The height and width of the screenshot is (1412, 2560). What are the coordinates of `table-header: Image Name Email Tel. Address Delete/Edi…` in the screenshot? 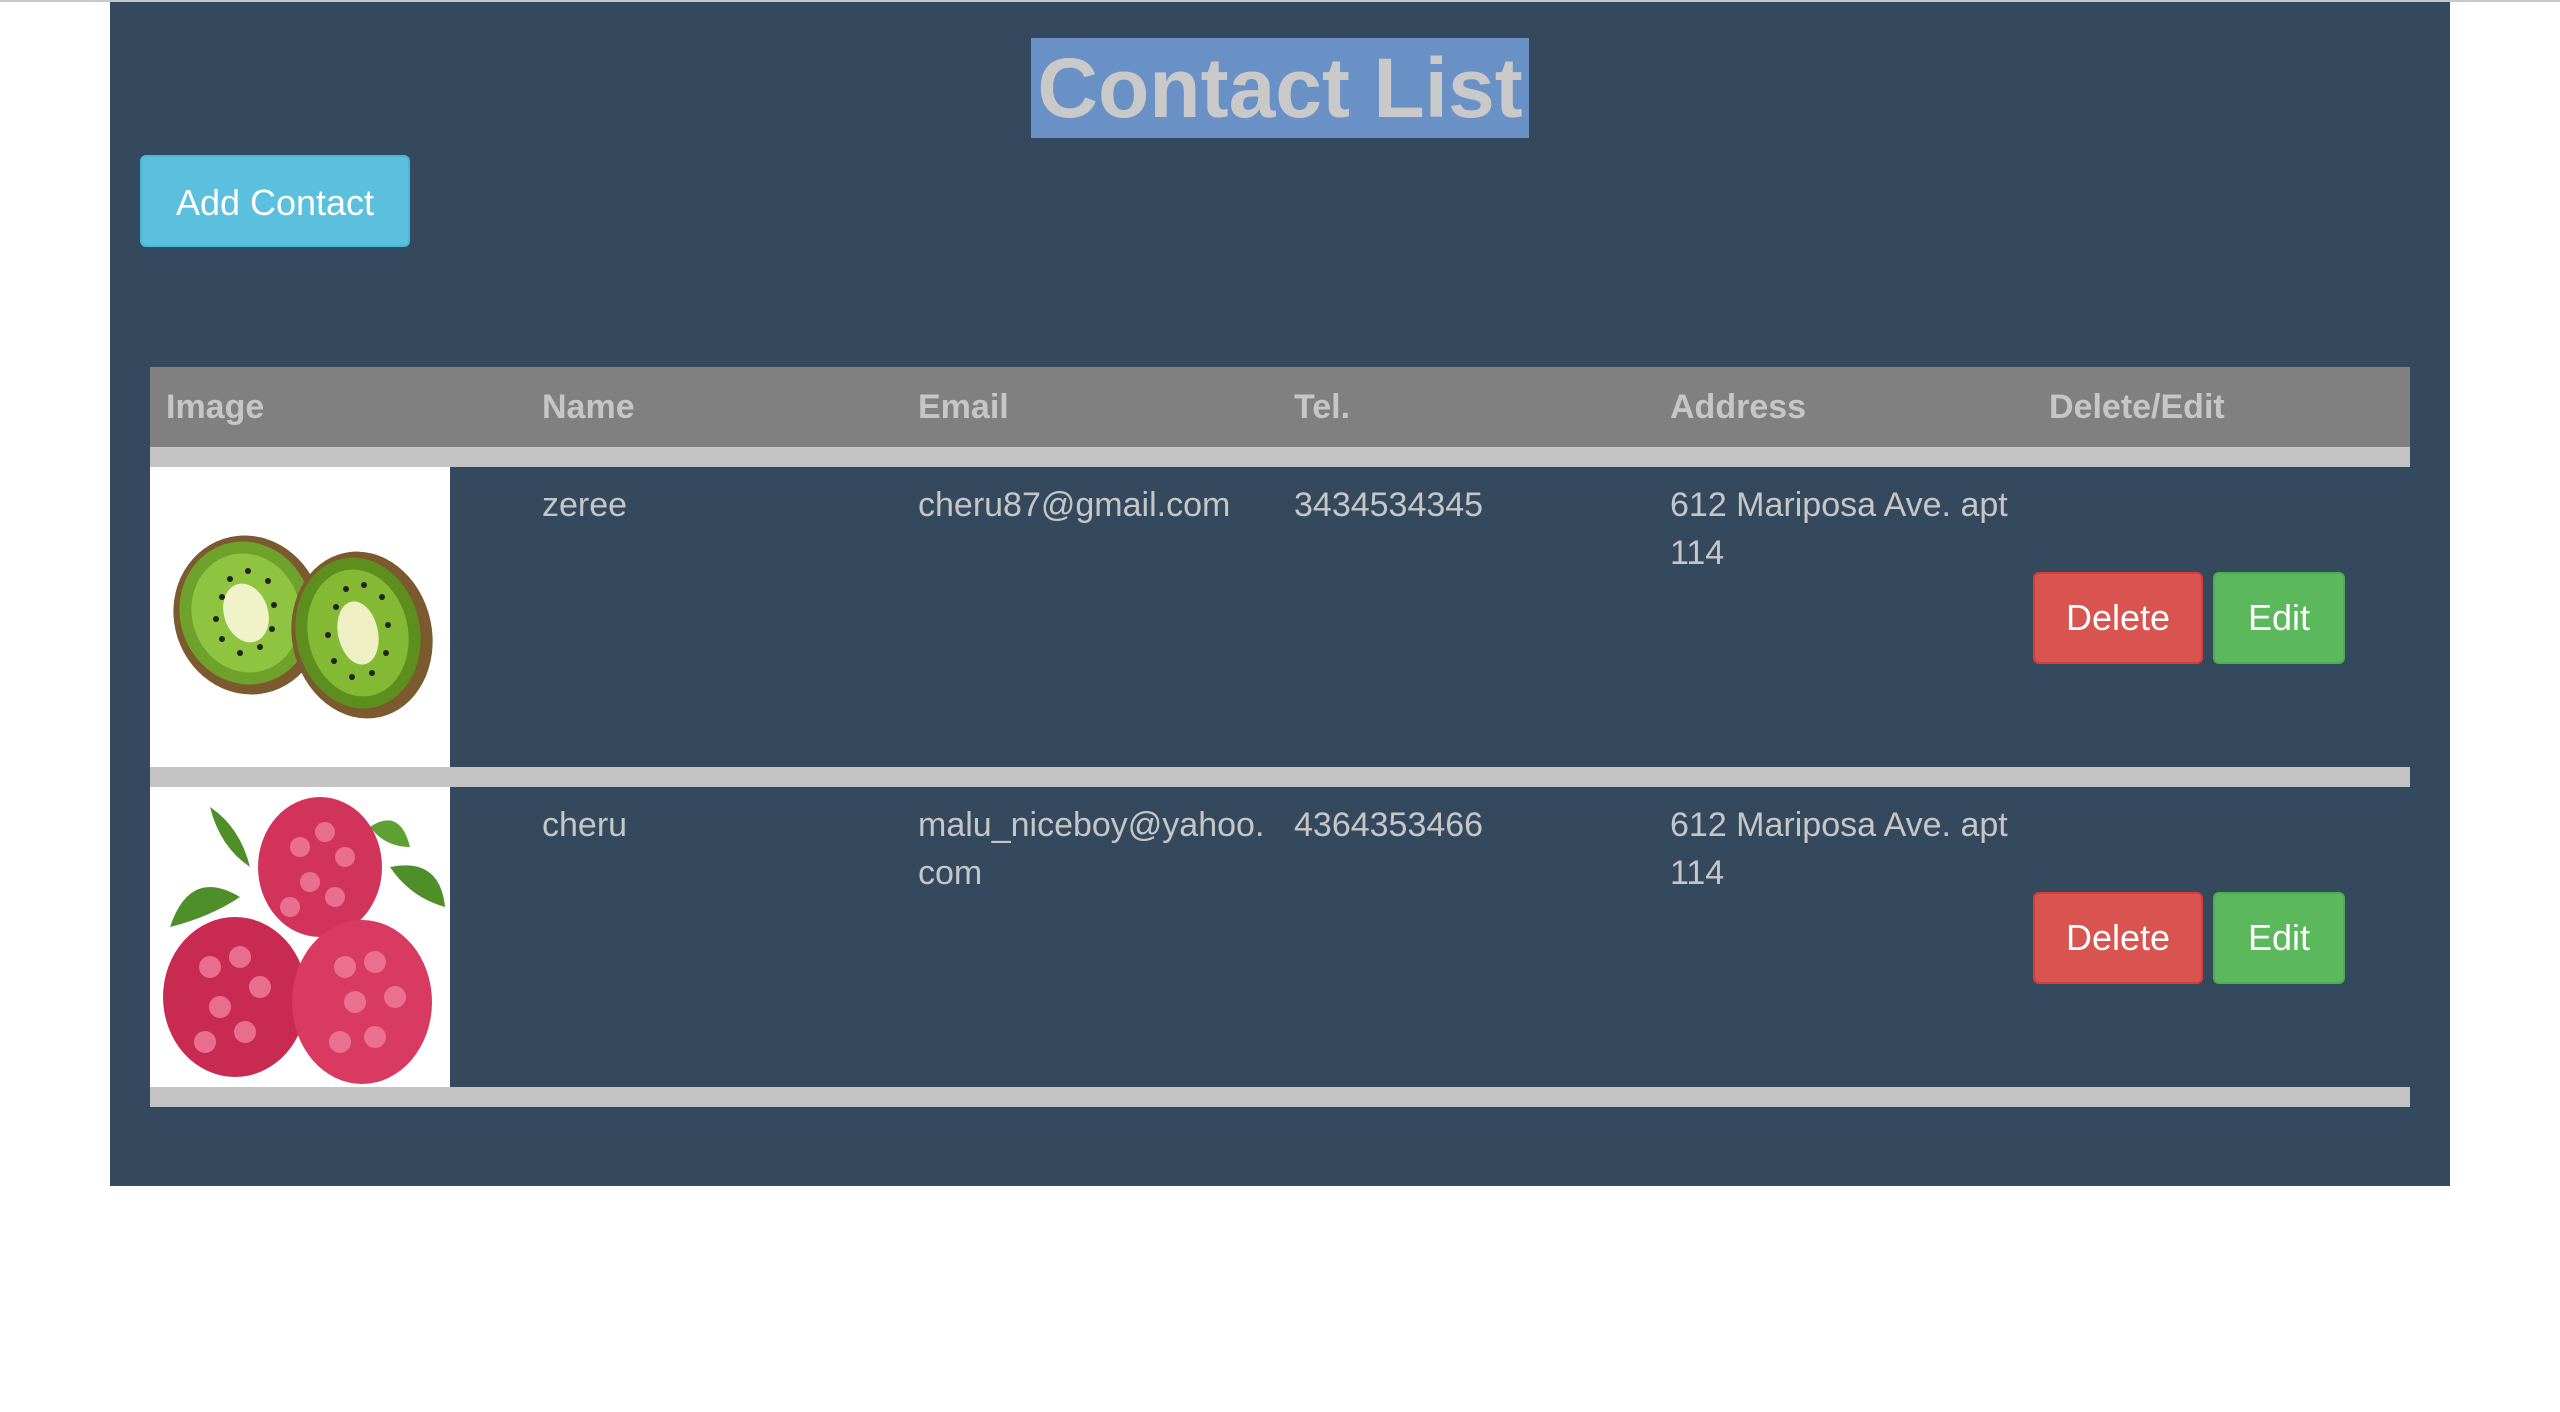 It's located at (1280, 417).